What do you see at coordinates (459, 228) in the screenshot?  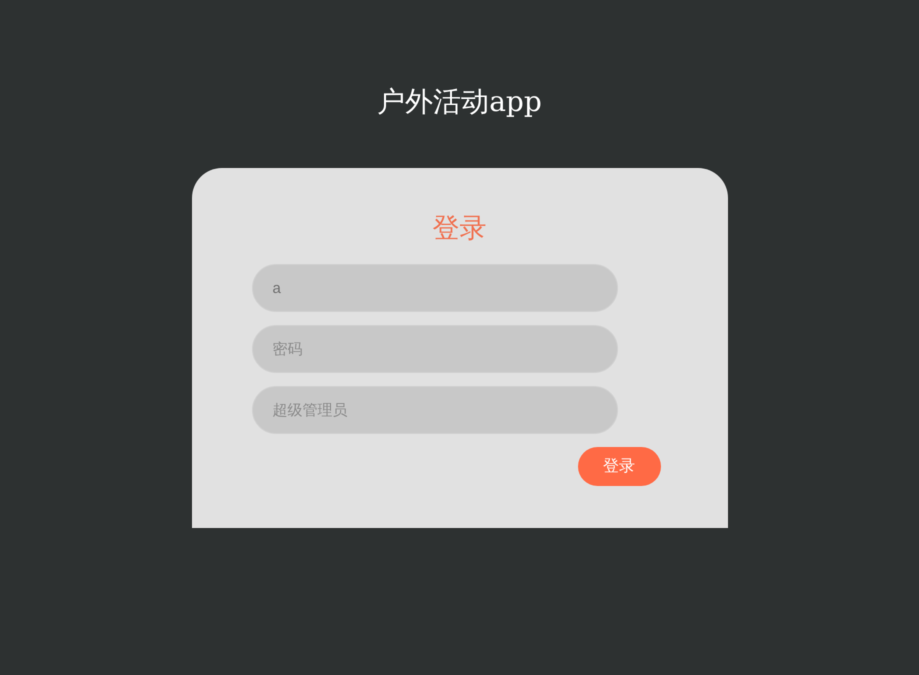 I see `login-heading: 登录` at bounding box center [459, 228].